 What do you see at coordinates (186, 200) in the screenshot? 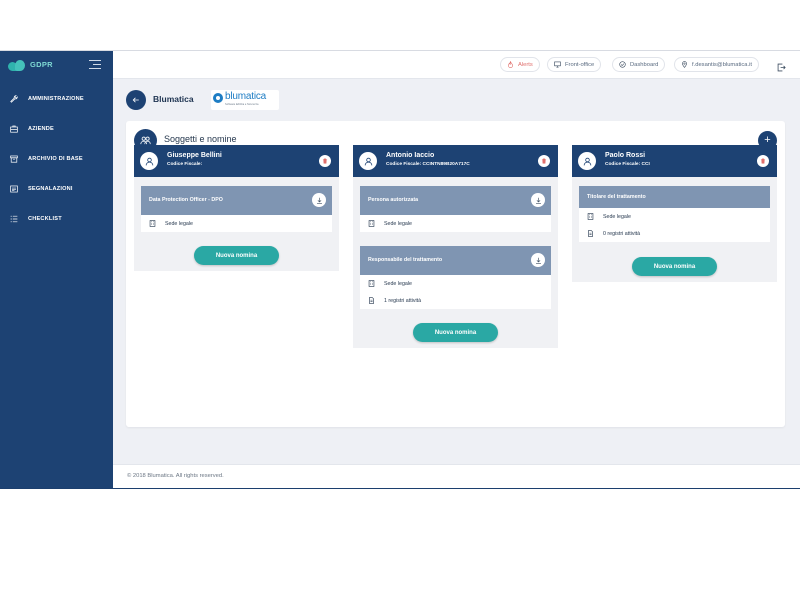
I see `role-title: Data Protection Officer - DPO` at bounding box center [186, 200].